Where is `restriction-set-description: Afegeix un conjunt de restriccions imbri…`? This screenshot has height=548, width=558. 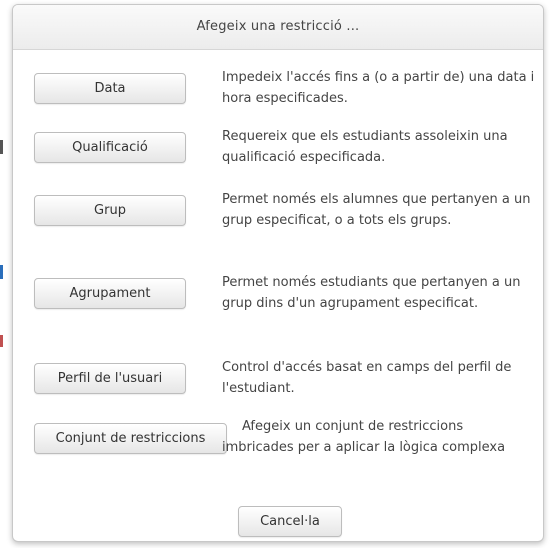 restriction-set-description: Afegeix un conjunt de restriccions imbri… is located at coordinates (364, 437).